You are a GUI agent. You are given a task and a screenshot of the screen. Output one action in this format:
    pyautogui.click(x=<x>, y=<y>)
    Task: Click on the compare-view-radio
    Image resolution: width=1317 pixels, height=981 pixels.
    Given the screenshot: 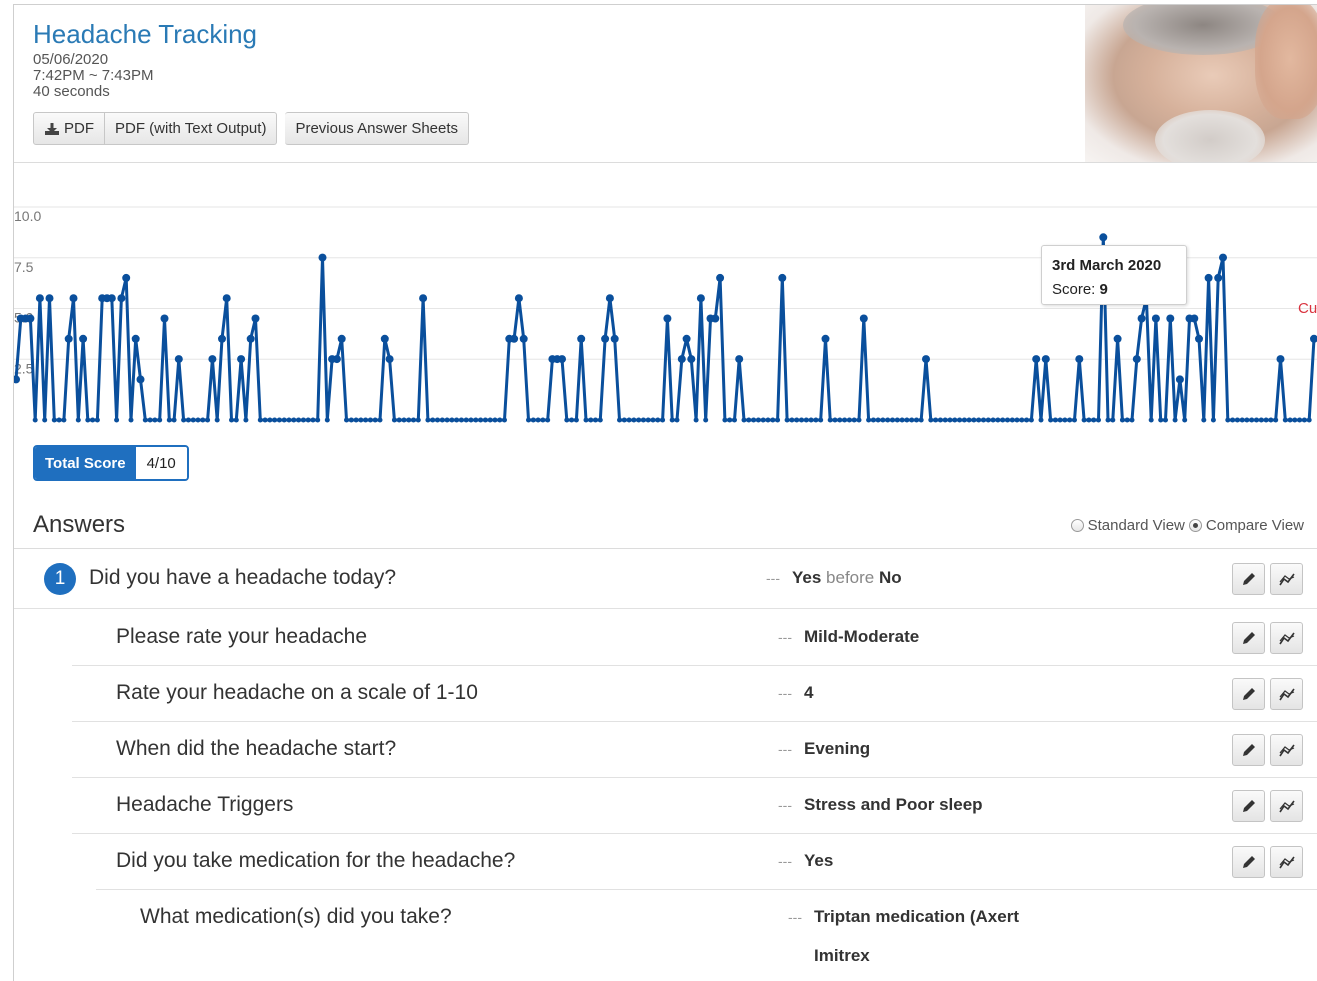 What is the action you would take?
    pyautogui.click(x=1195, y=525)
    